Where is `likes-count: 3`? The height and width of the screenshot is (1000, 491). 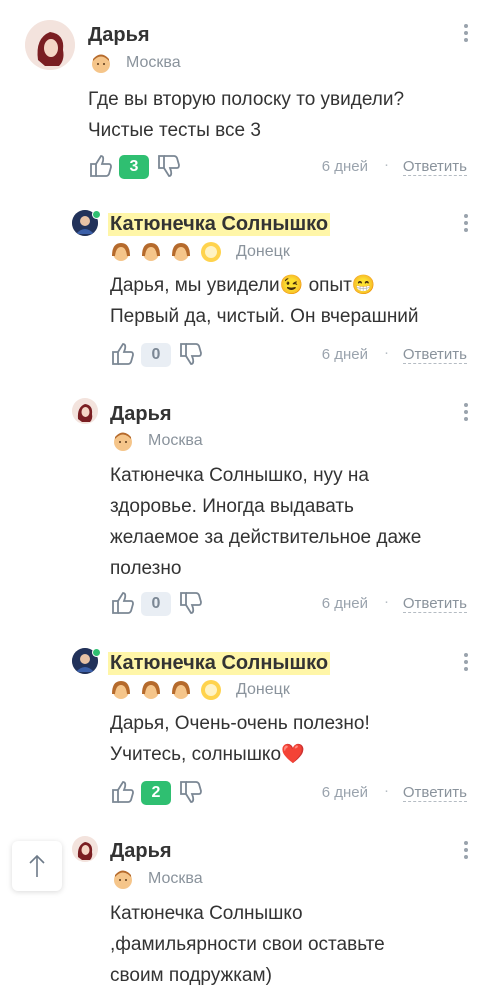 likes-count: 3 is located at coordinates (134, 167).